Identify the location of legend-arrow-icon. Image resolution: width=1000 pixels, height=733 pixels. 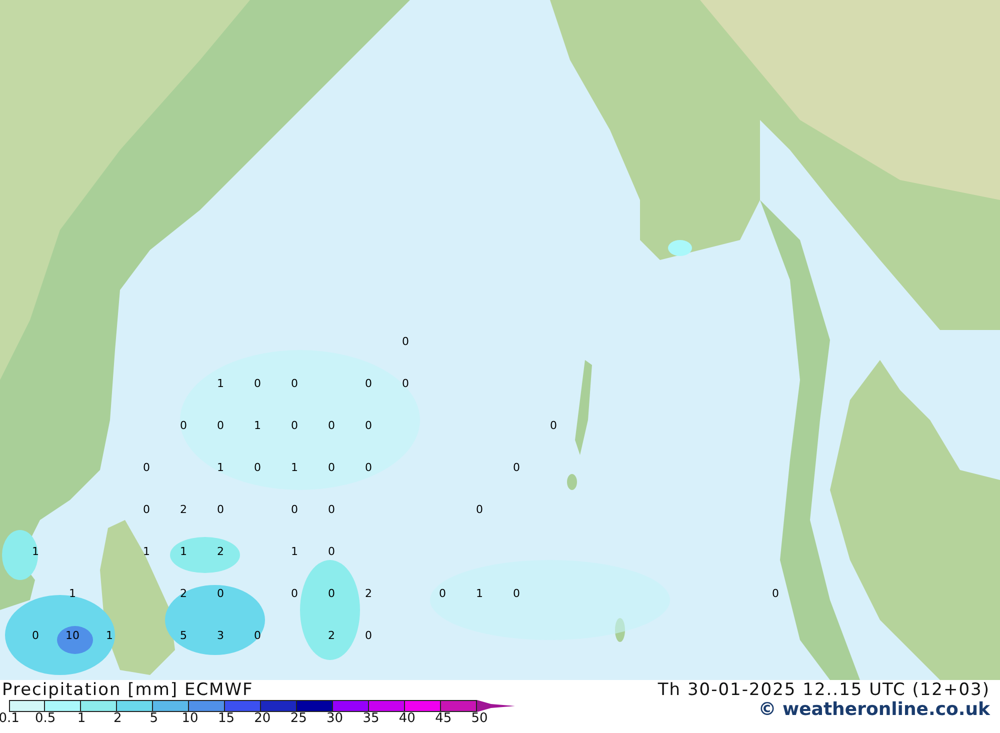
(496, 706).